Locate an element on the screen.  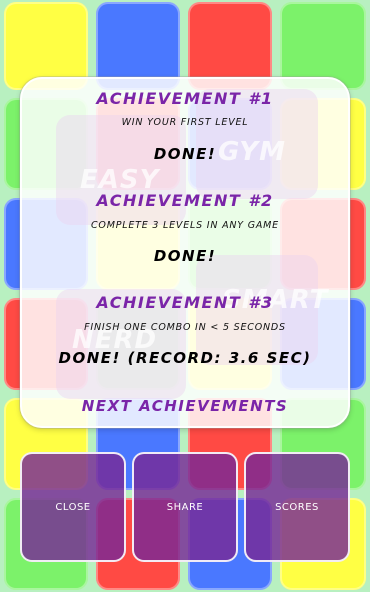
share-button: SHARE is located at coordinates (185, 507).